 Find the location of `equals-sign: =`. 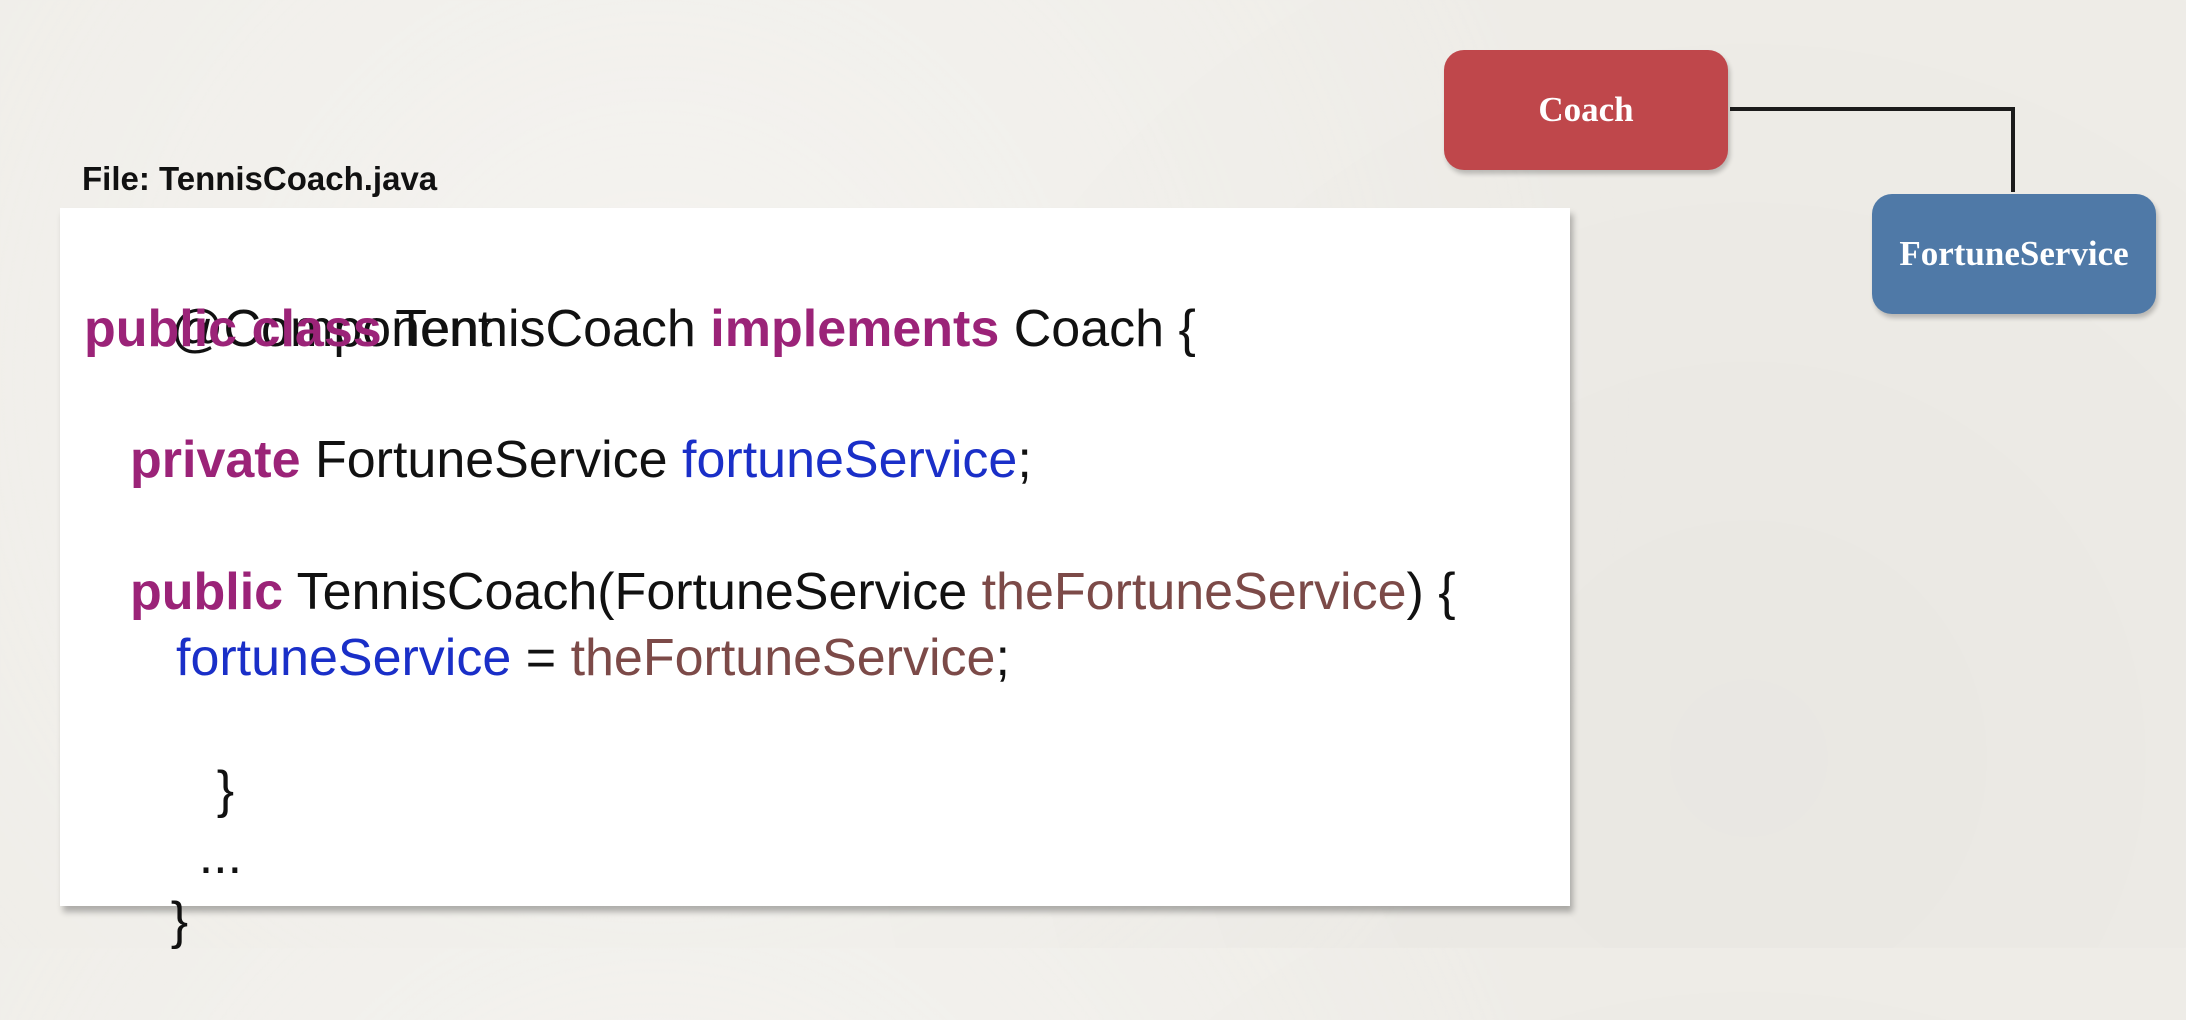

equals-sign: = is located at coordinates (541, 658).